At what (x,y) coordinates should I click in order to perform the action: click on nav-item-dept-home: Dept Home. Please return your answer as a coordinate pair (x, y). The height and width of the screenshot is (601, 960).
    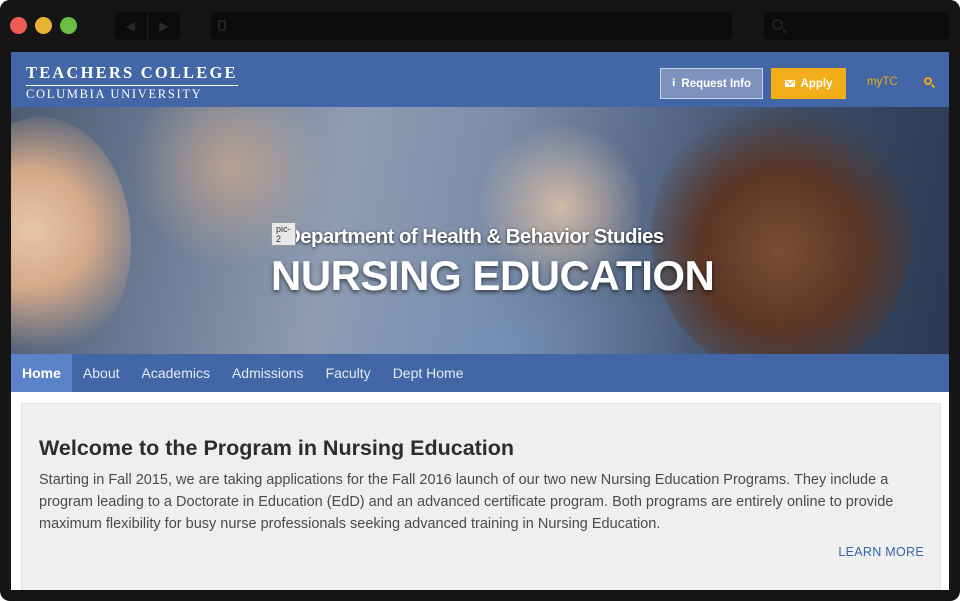
    Looking at the image, I should click on (428, 373).